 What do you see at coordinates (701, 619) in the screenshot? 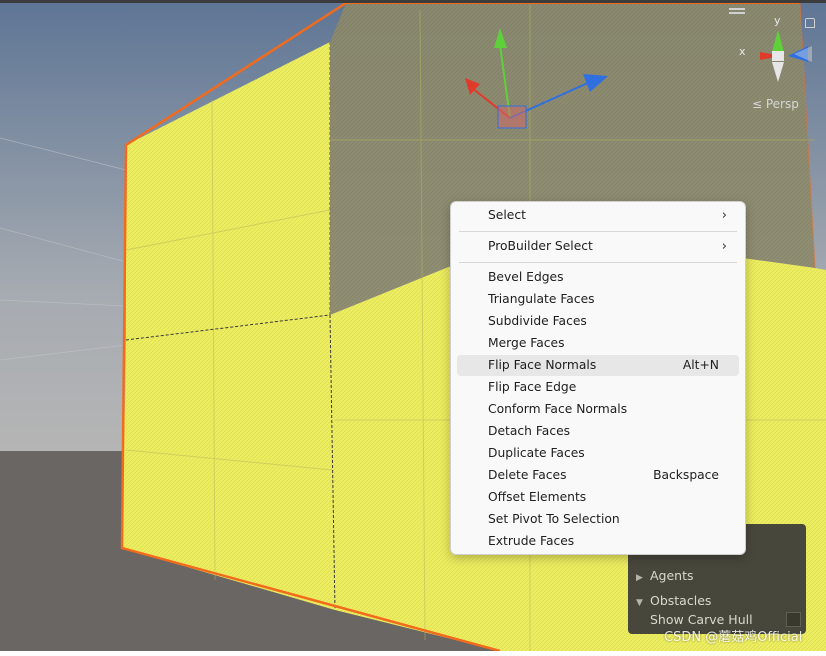
I see `nav-show-carve-hull-label: Show Carve Hull` at bounding box center [701, 619].